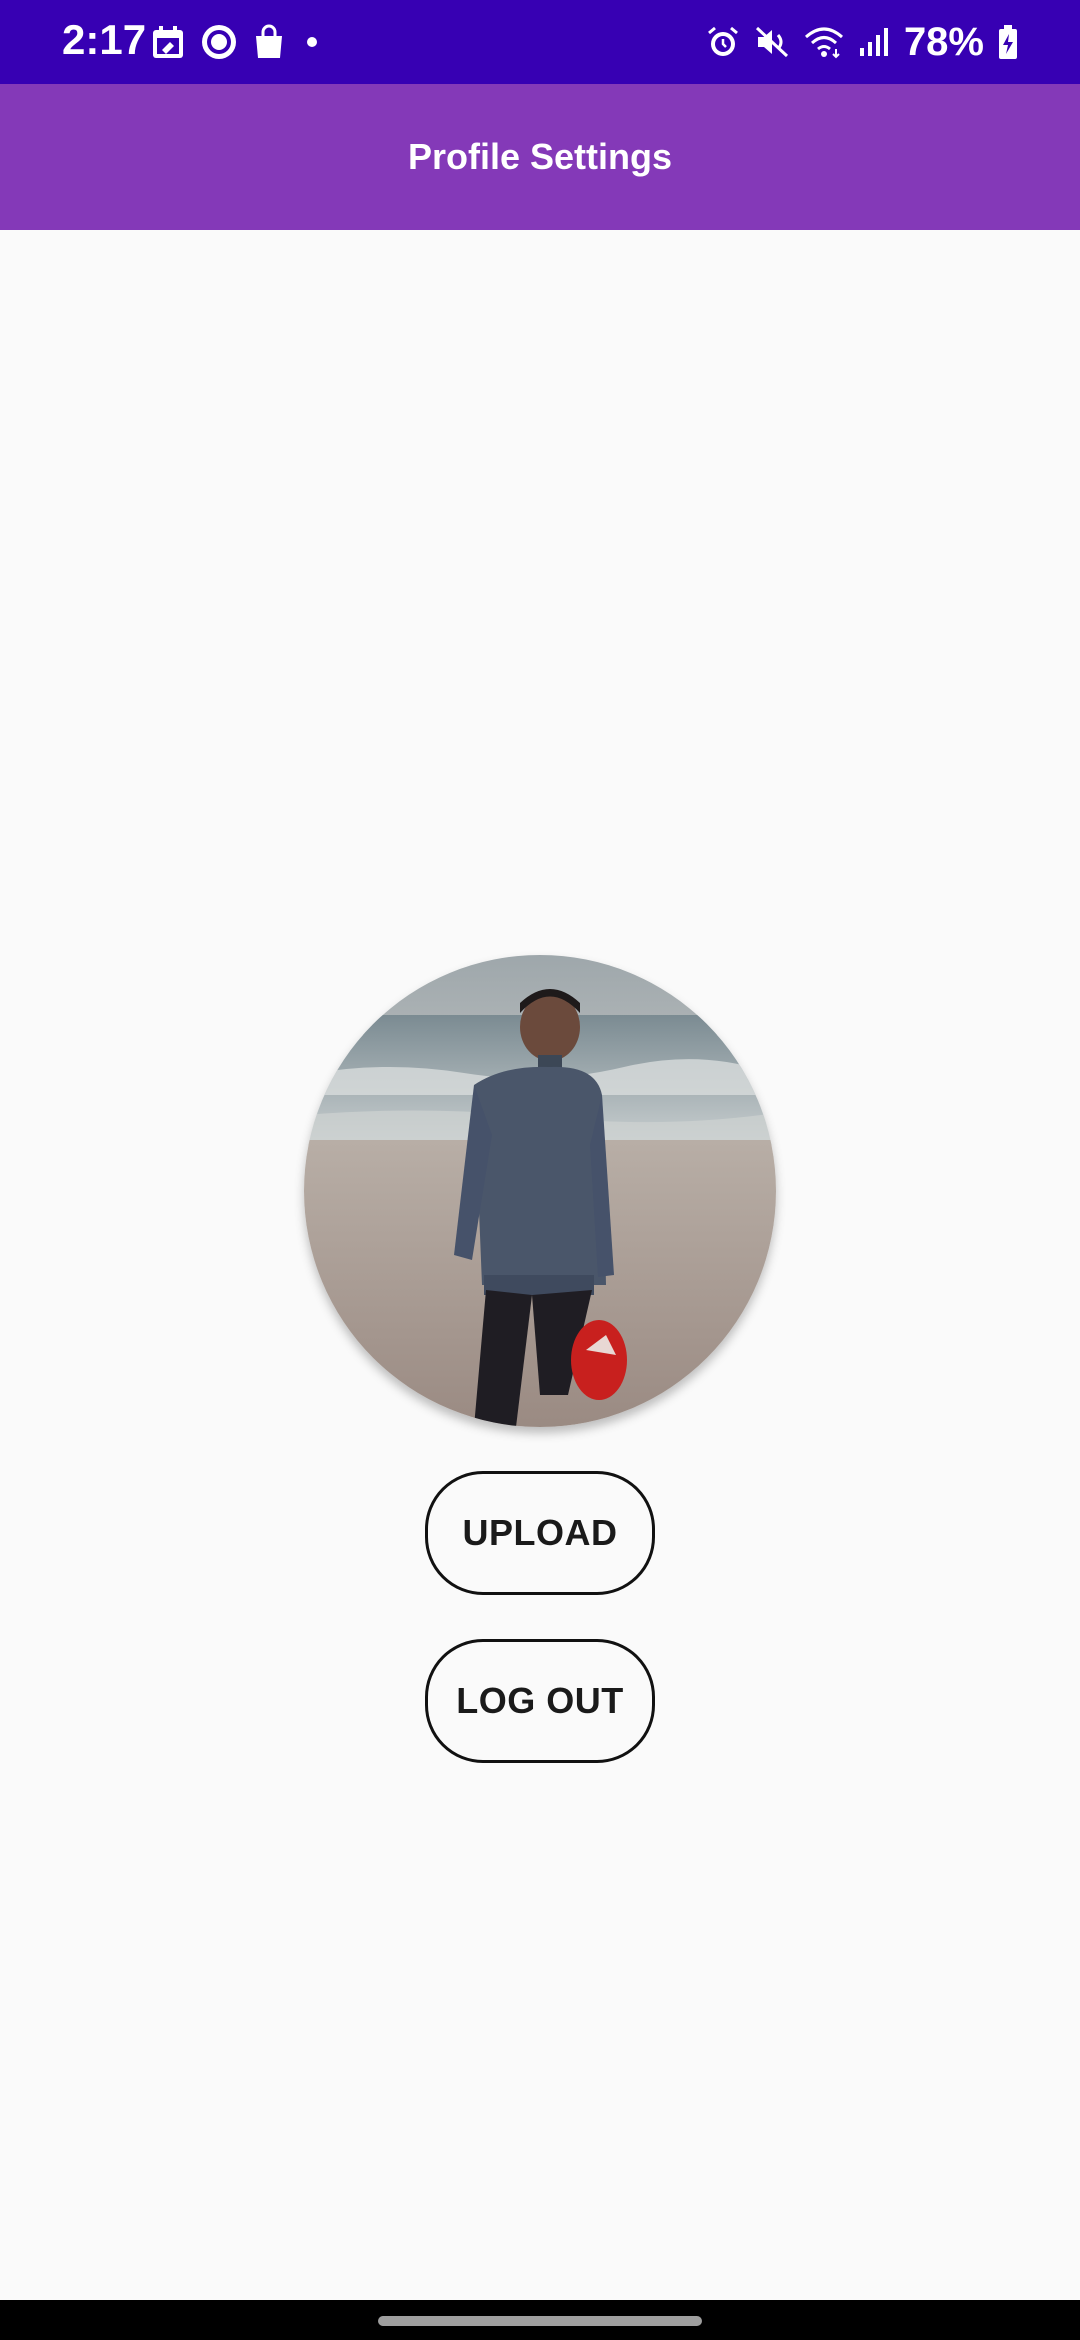  I want to click on battery-percent: 78%, so click(943, 42).